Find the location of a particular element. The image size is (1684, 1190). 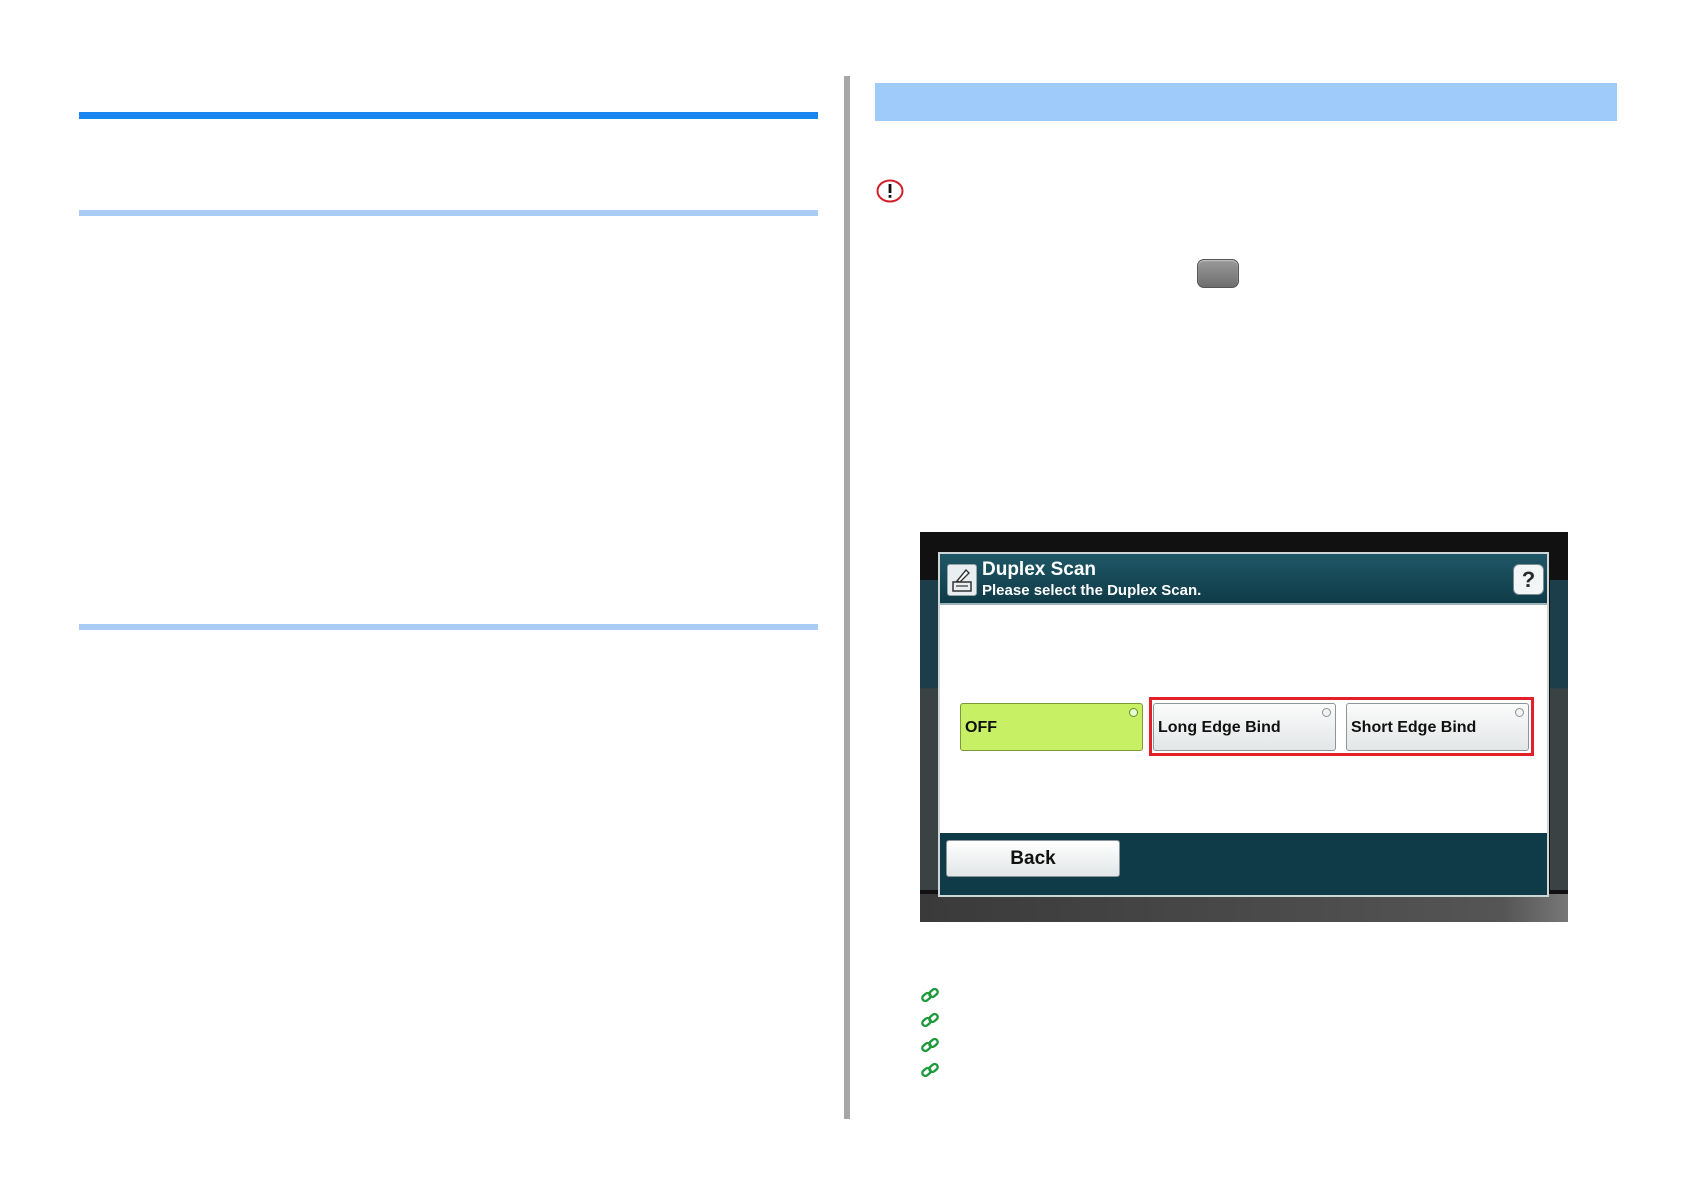

screen-title: Duplex Scan is located at coordinates (1039, 569).